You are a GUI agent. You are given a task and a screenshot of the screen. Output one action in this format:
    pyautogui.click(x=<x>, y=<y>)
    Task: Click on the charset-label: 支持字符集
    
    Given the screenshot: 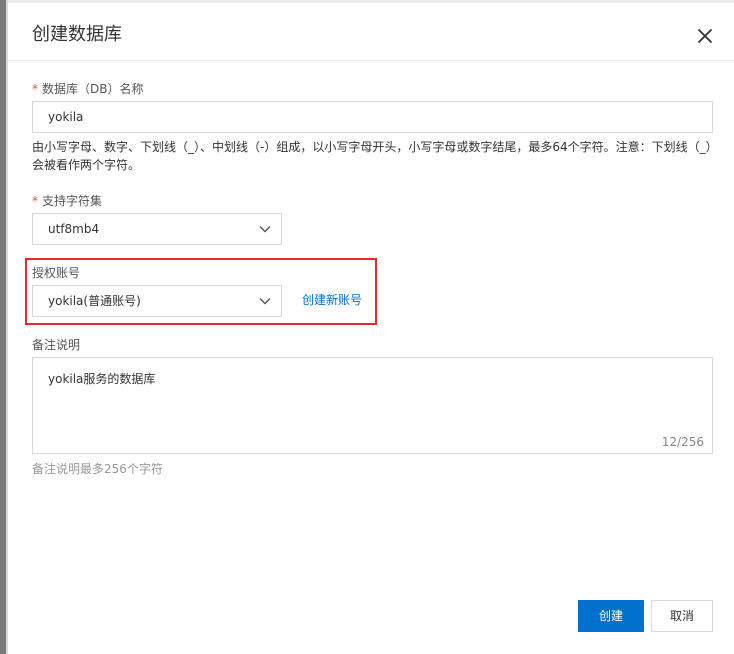 What is the action you would take?
    pyautogui.click(x=72, y=201)
    